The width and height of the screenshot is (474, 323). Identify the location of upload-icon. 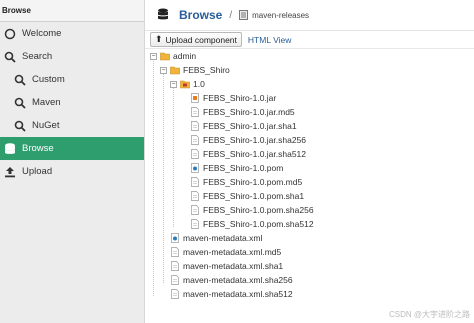
(10, 171).